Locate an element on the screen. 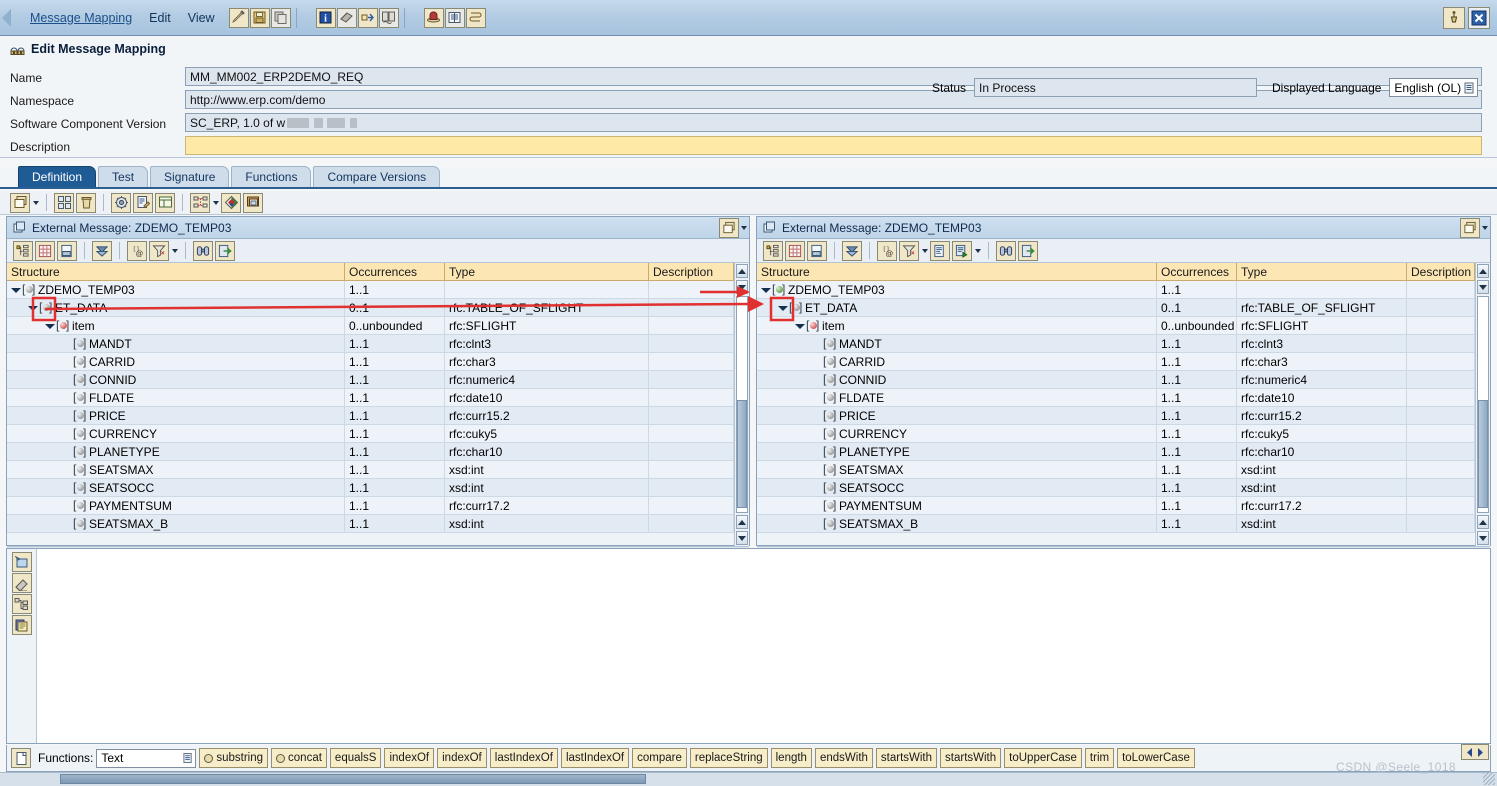 The image size is (1497, 786). structure-icon is located at coordinates (21, 604).